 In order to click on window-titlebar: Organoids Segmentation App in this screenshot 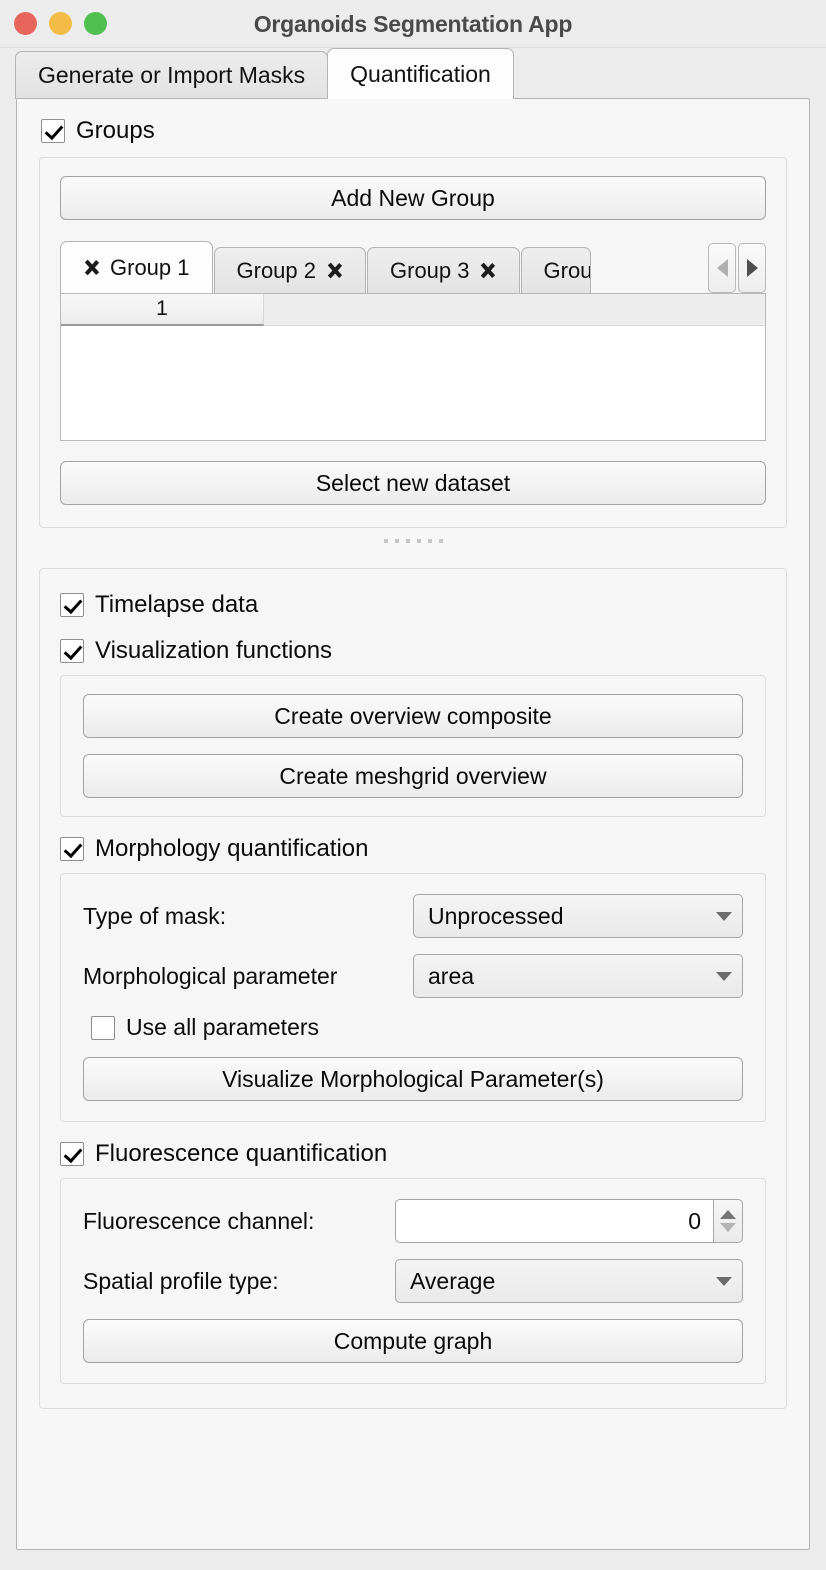, I will do `click(413, 24)`.